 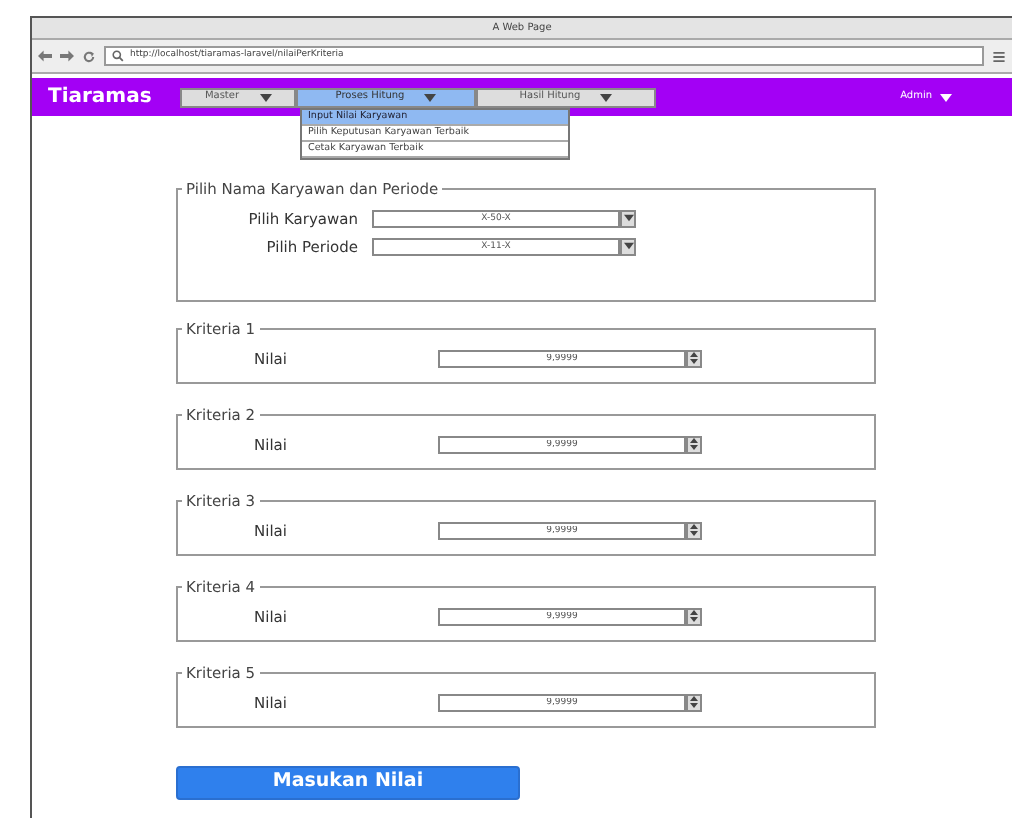 What do you see at coordinates (118, 56) in the screenshot?
I see `search-icon` at bounding box center [118, 56].